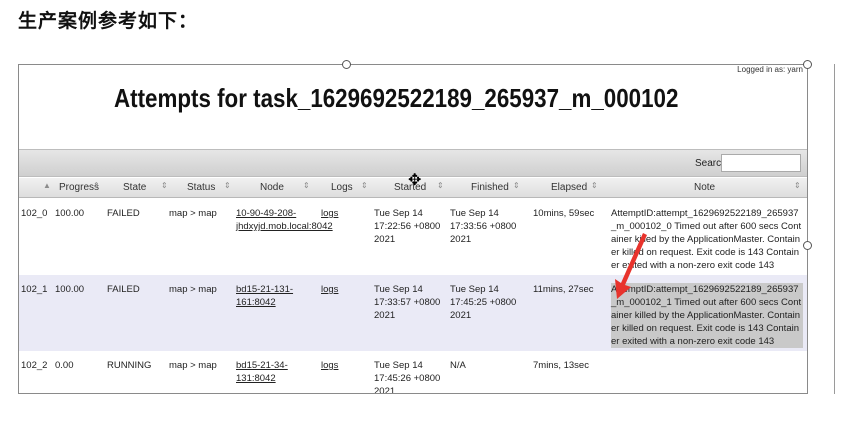 The height and width of the screenshot is (439, 868). Describe the element at coordinates (34, 365) in the screenshot. I see `attempt-cell: 102_2` at that location.